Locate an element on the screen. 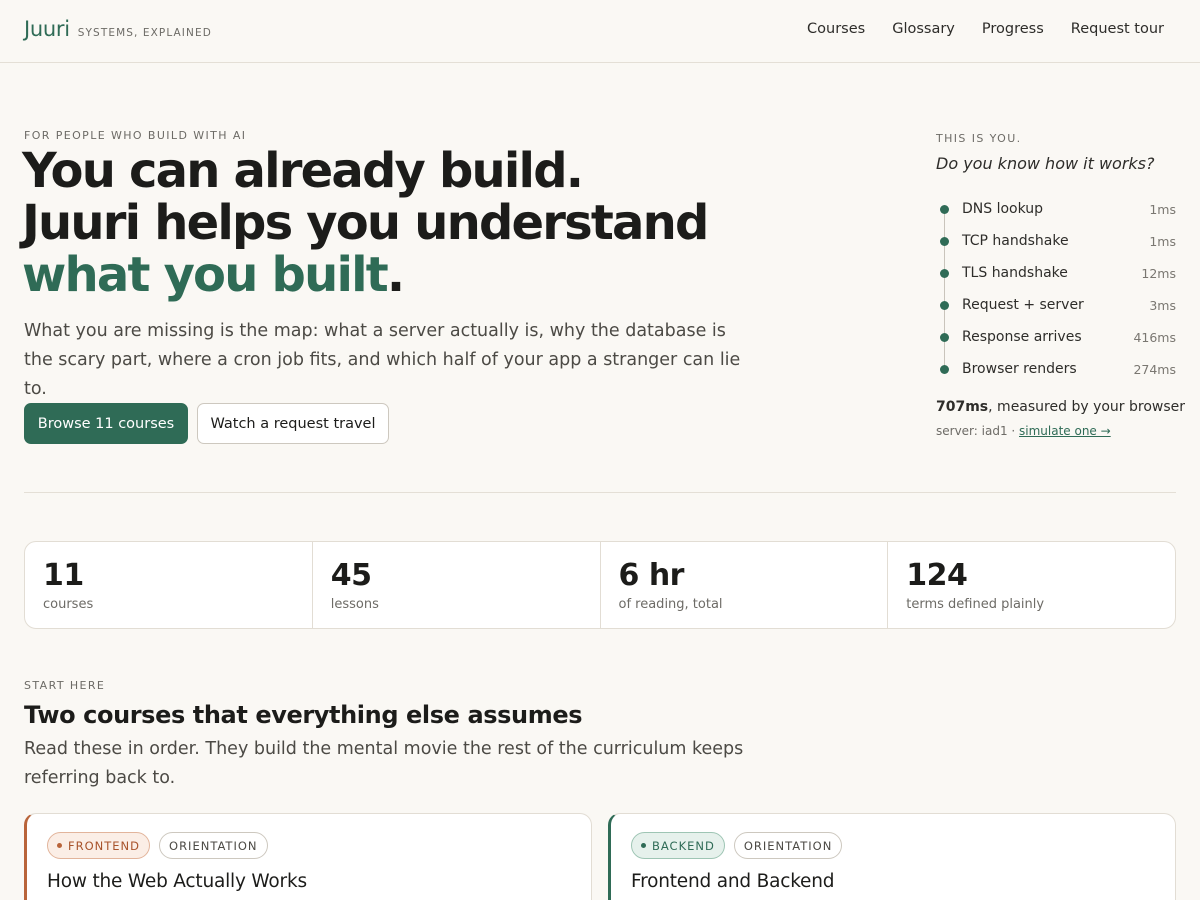 This screenshot has width=1200, height=900. timeline-step: Browser renders 274ms is located at coordinates (1056, 369).